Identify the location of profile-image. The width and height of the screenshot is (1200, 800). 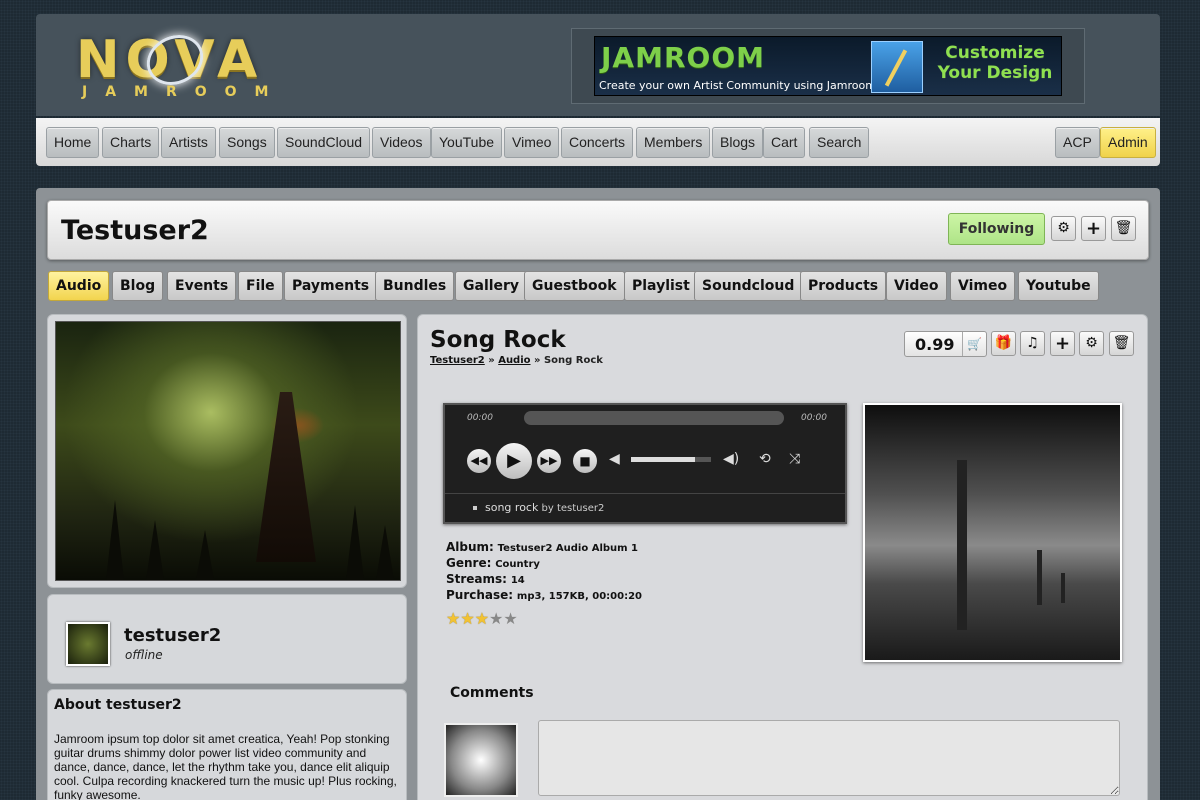
(228, 451).